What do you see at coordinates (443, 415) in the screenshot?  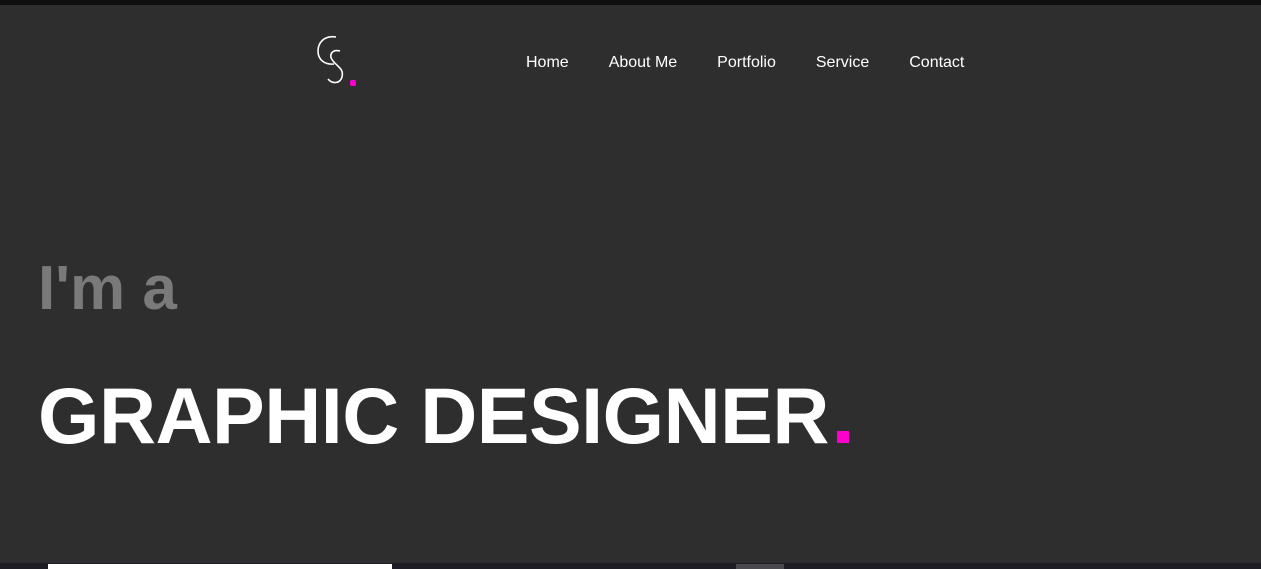 I see `hero-headline: GRAPHIC DESIGNER` at bounding box center [443, 415].